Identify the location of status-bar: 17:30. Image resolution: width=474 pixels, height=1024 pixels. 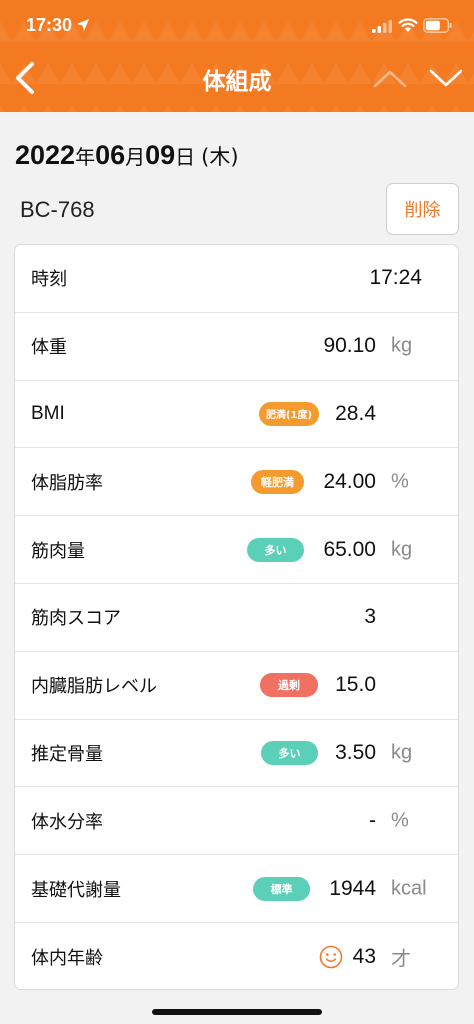
(237, 25).